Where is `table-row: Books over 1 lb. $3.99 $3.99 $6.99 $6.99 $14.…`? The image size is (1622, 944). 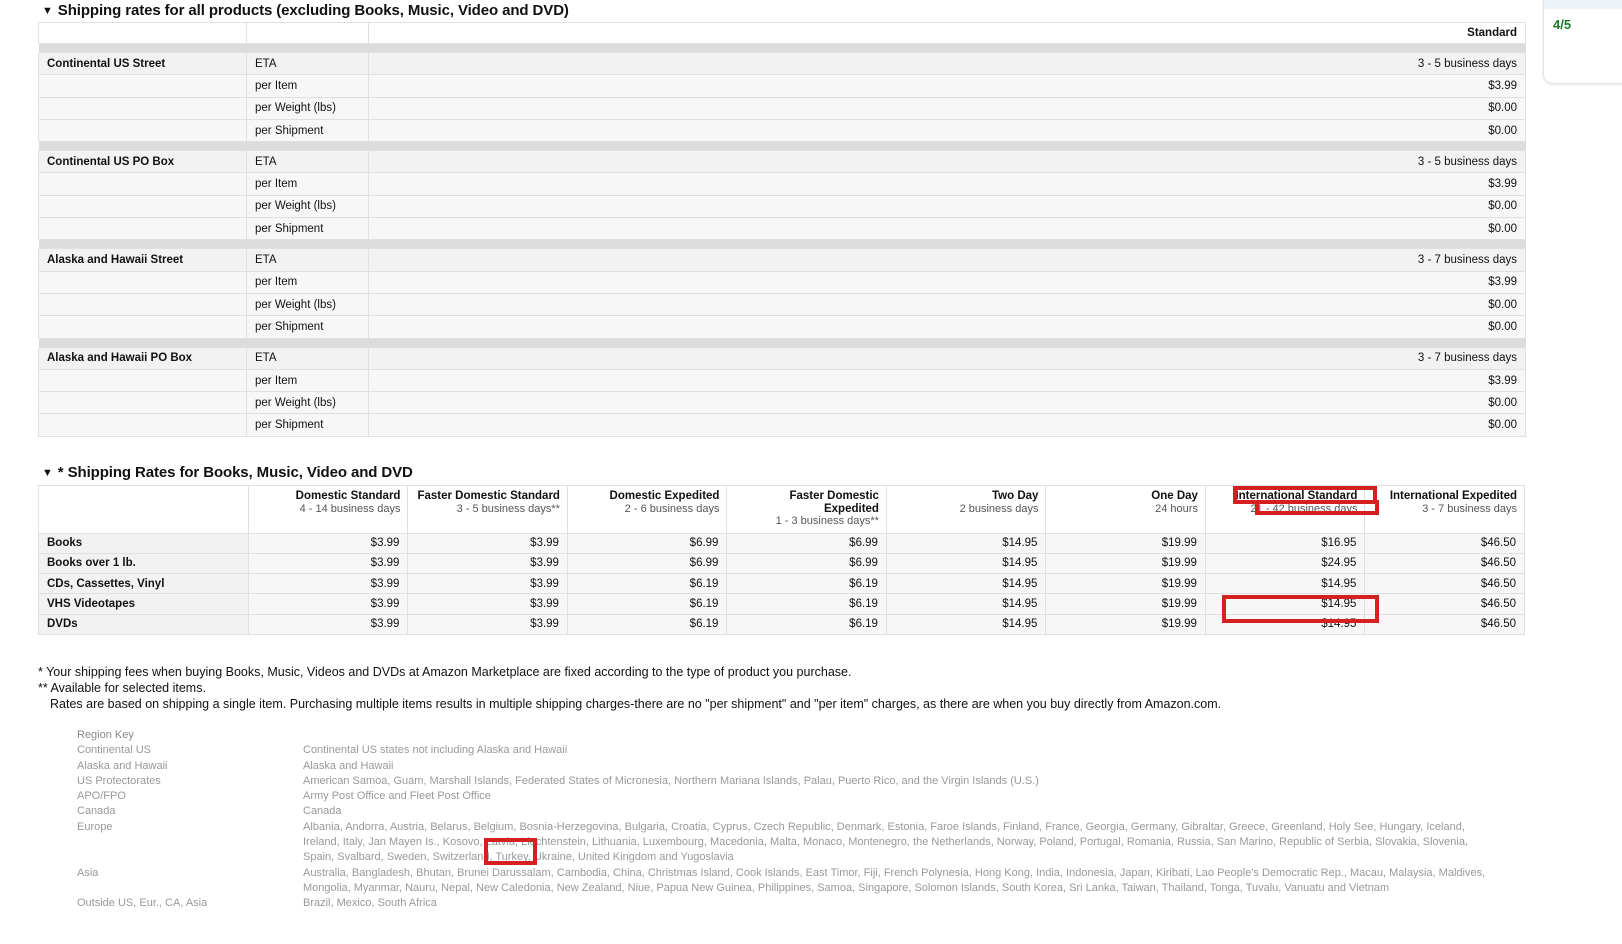 table-row: Books over 1 lb. $3.99 $3.99 $6.99 $6.99 $14.… is located at coordinates (781, 563).